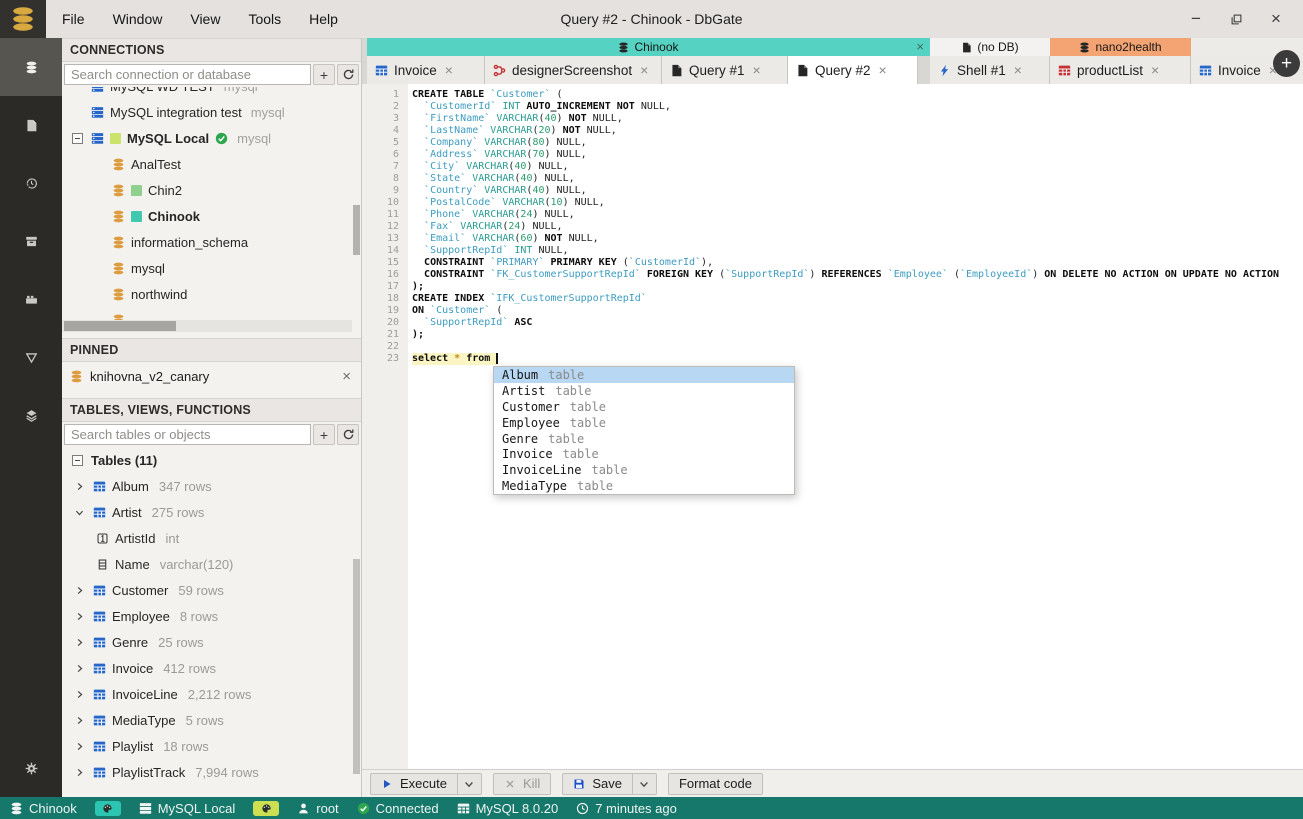  I want to click on play-icon, so click(387, 784).